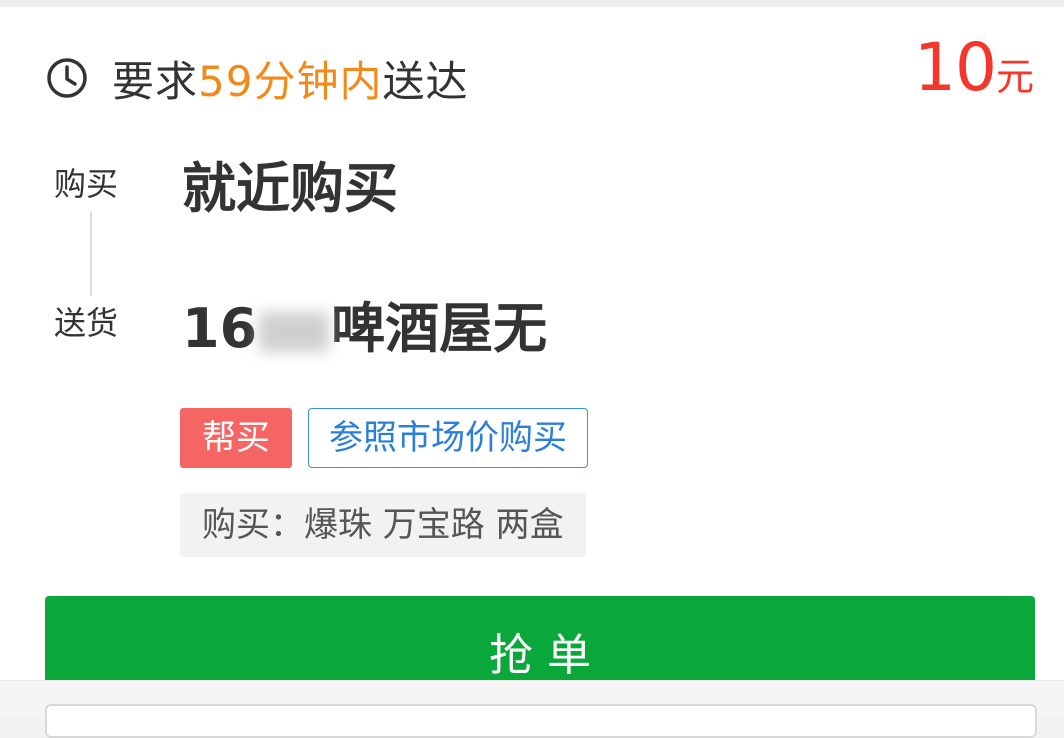 The width and height of the screenshot is (1064, 738). I want to click on pricing-badge: 参照市场价购买, so click(448, 438).